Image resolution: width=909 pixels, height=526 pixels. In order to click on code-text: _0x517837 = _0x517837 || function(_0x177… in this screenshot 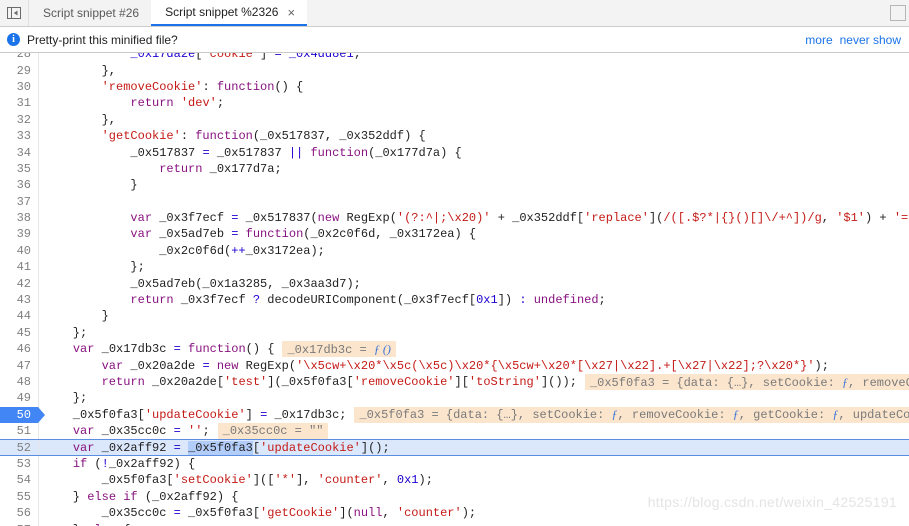, I will do `click(473, 152)`.